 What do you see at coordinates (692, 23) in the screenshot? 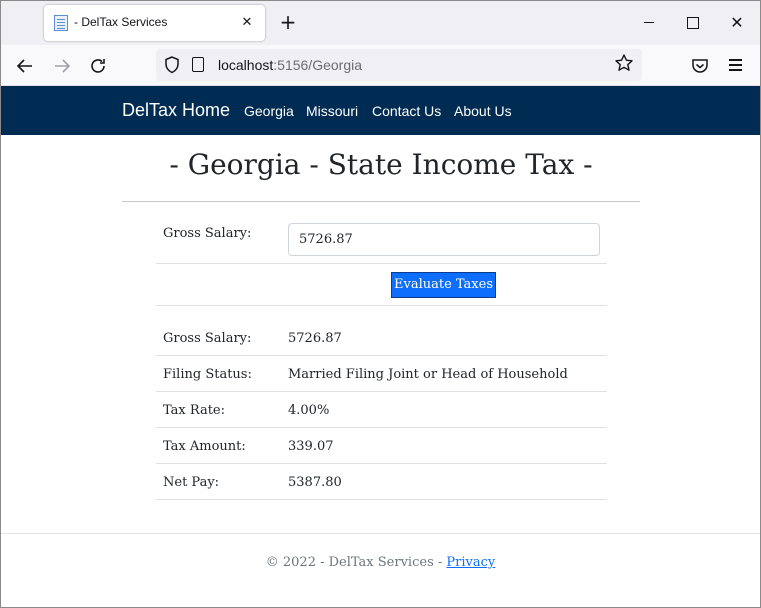
I see `maximize-icon` at bounding box center [692, 23].